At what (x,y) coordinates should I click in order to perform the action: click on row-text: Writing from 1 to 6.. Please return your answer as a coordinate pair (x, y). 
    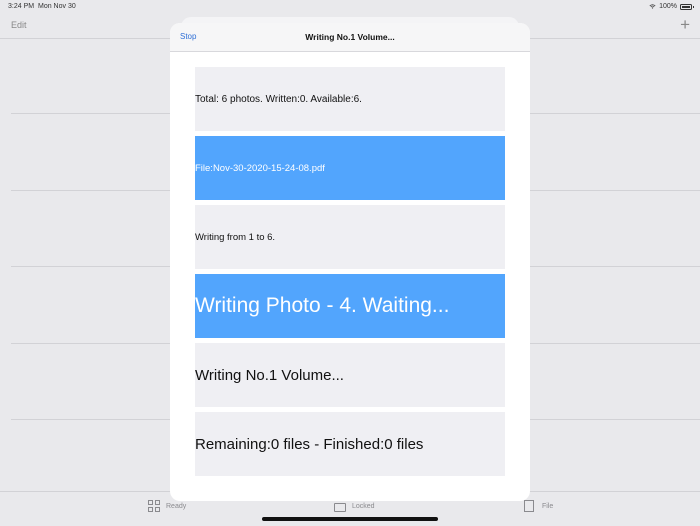
    Looking at the image, I should click on (235, 237).